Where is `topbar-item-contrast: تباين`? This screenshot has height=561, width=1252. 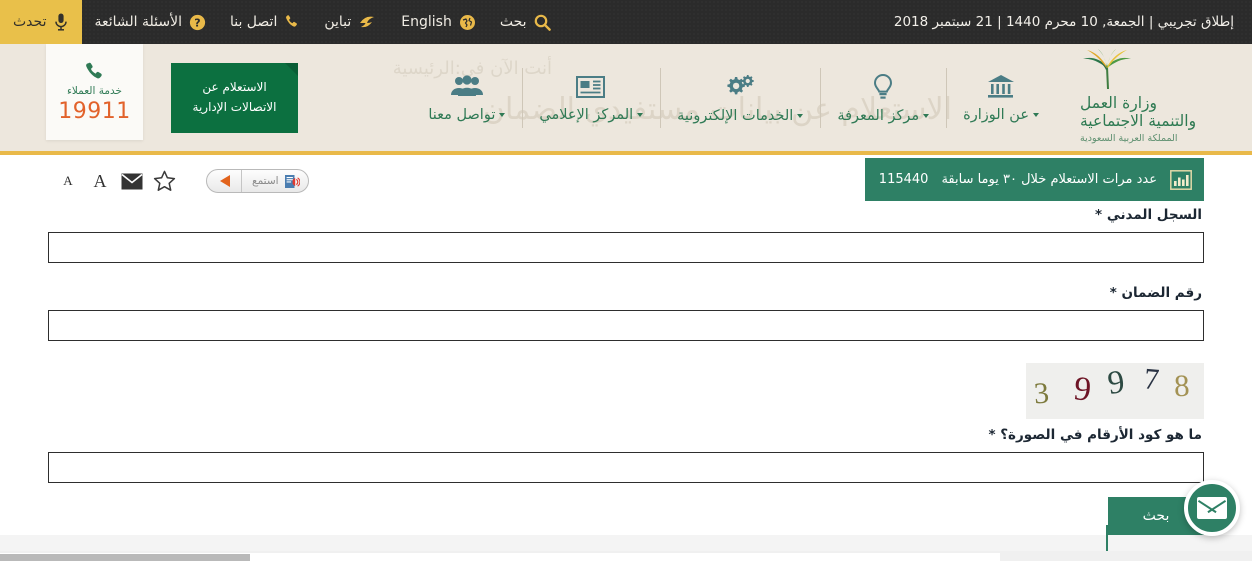
topbar-item-contrast: تباين is located at coordinates (350, 22).